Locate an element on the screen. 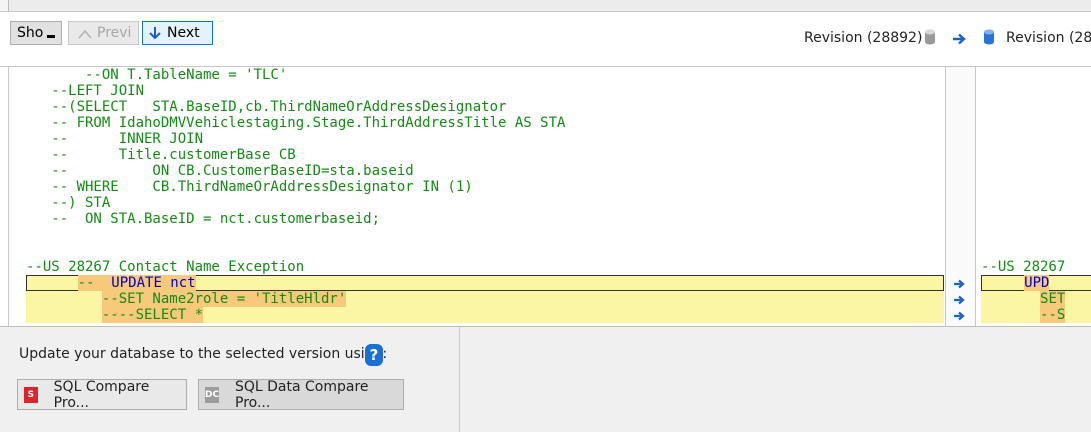 This screenshot has width=1091, height=432. sql-compare-icon: S is located at coordinates (31, 394).